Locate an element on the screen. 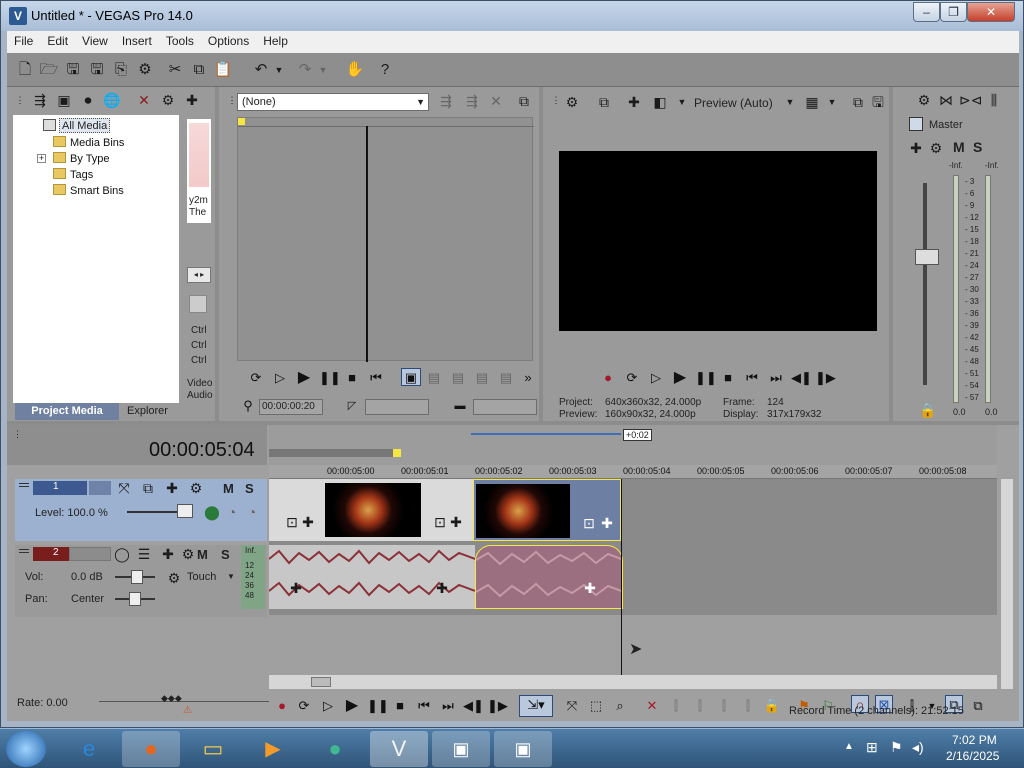  pause-icon: ❚❚ is located at coordinates (378, 706).